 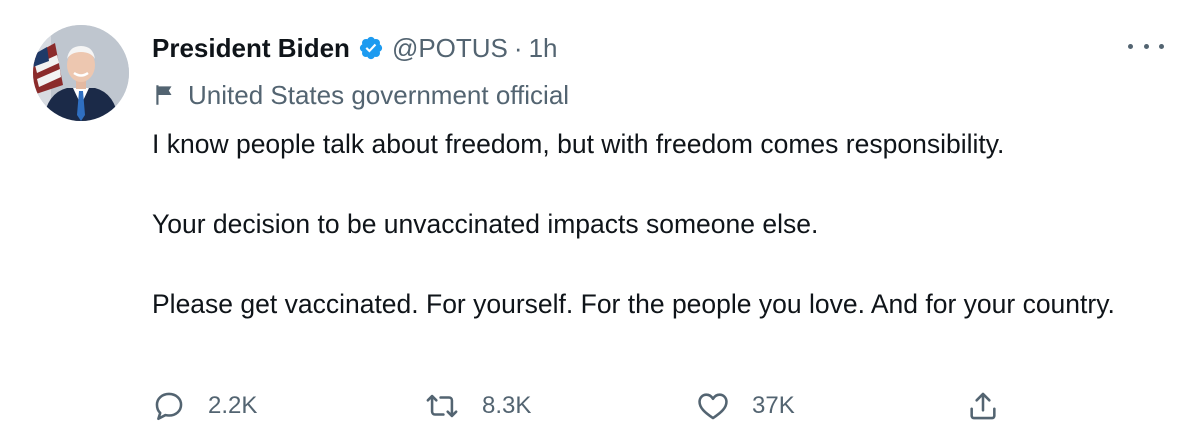 I want to click on avatar-photo, so click(x=81, y=73).